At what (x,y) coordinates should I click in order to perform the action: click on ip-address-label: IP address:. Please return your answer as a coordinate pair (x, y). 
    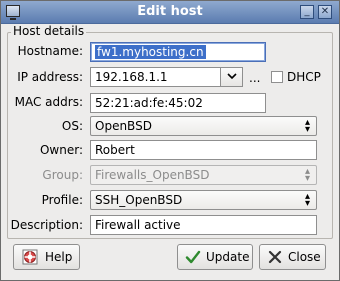
    Looking at the image, I should click on (50, 77).